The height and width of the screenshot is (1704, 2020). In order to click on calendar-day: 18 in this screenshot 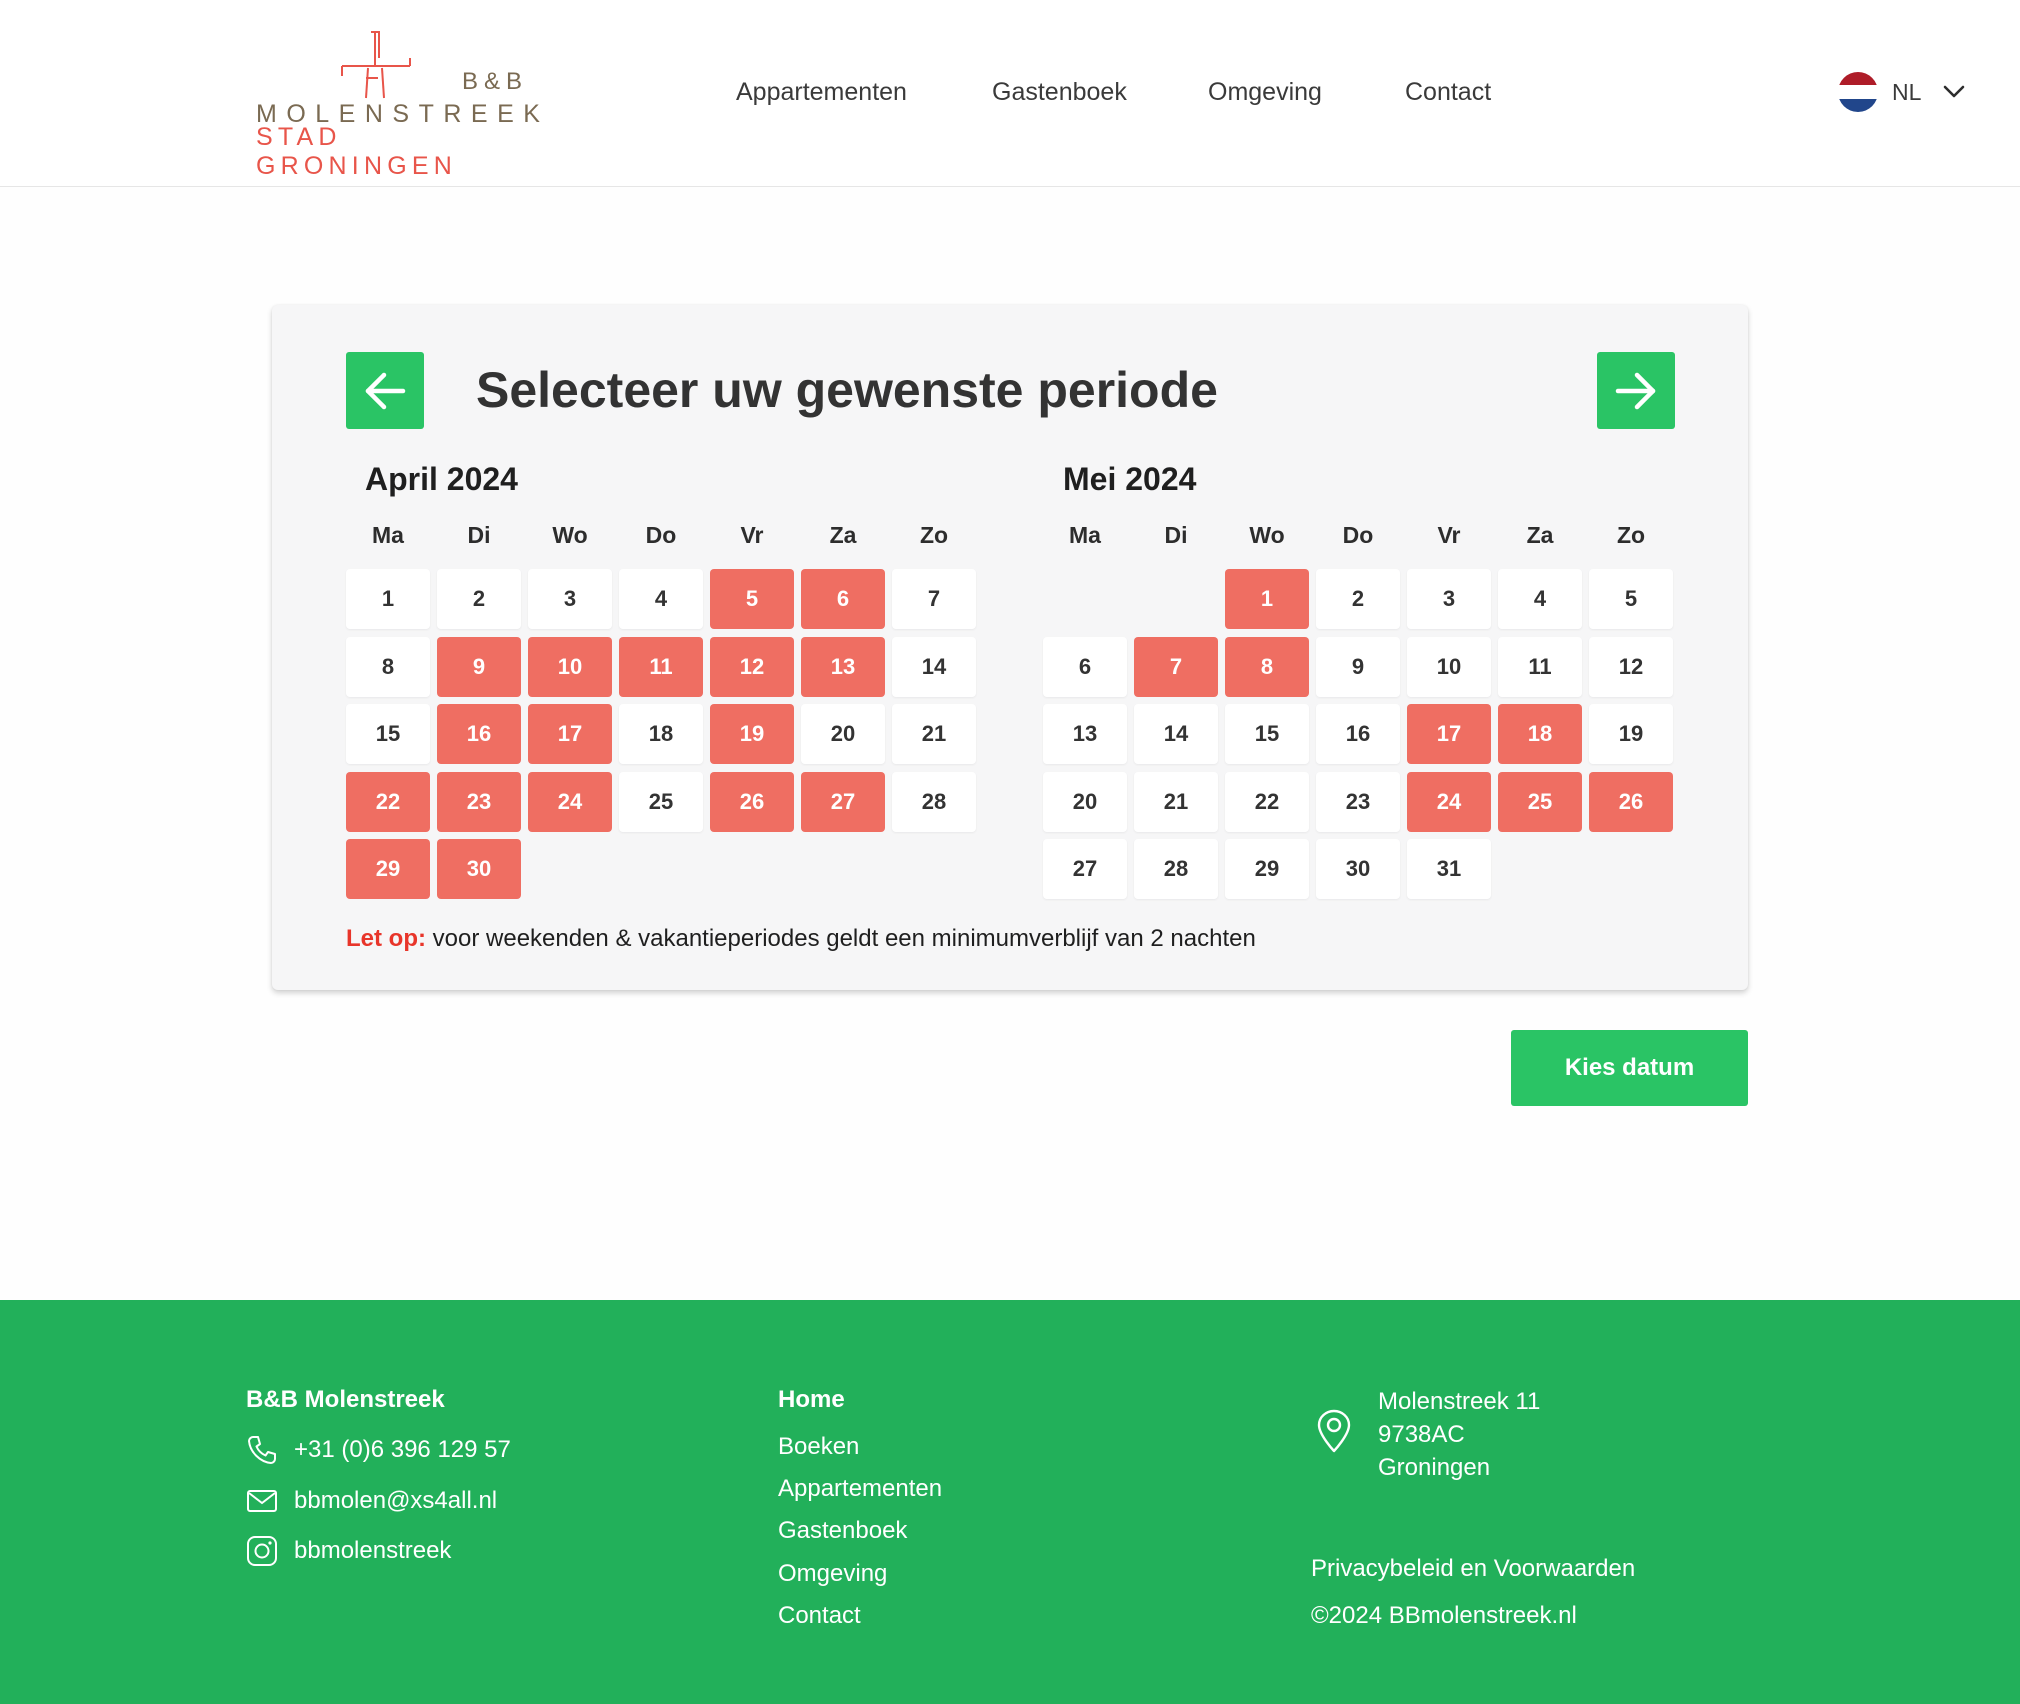, I will do `click(661, 734)`.